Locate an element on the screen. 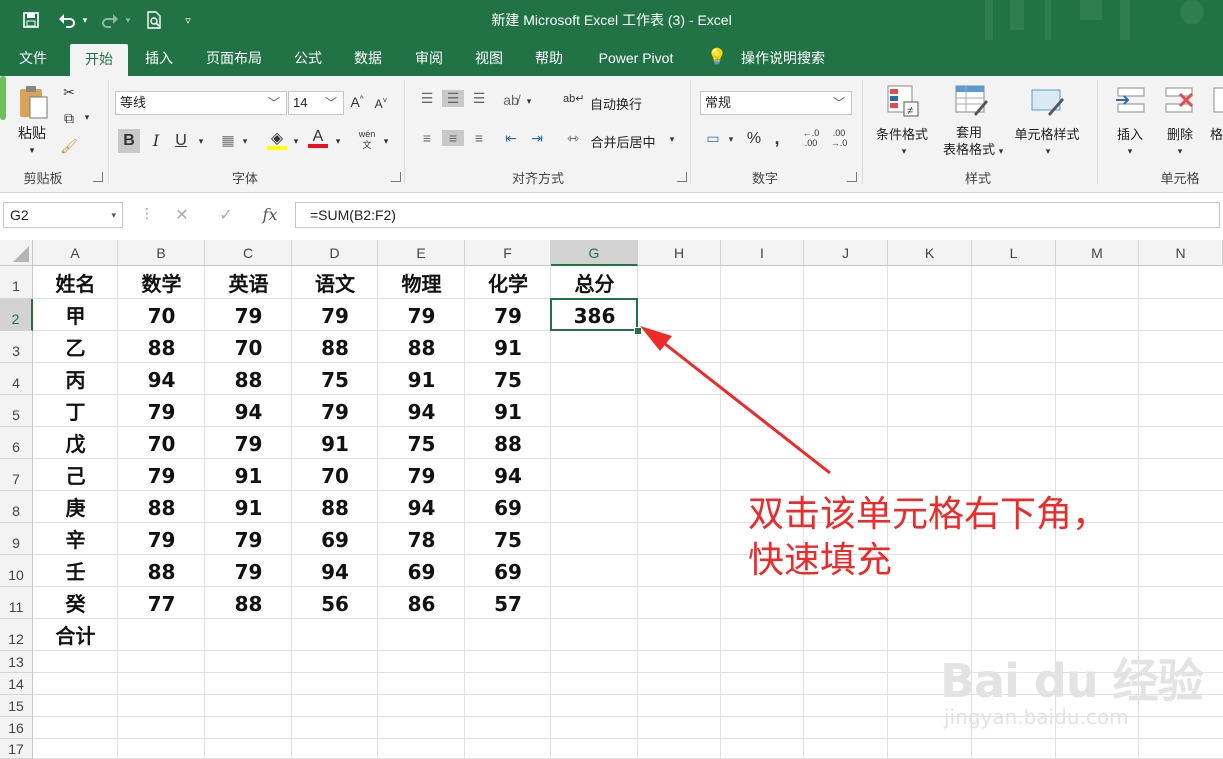 The height and width of the screenshot is (759, 1223). row-header-17: 17 is located at coordinates (16, 749).